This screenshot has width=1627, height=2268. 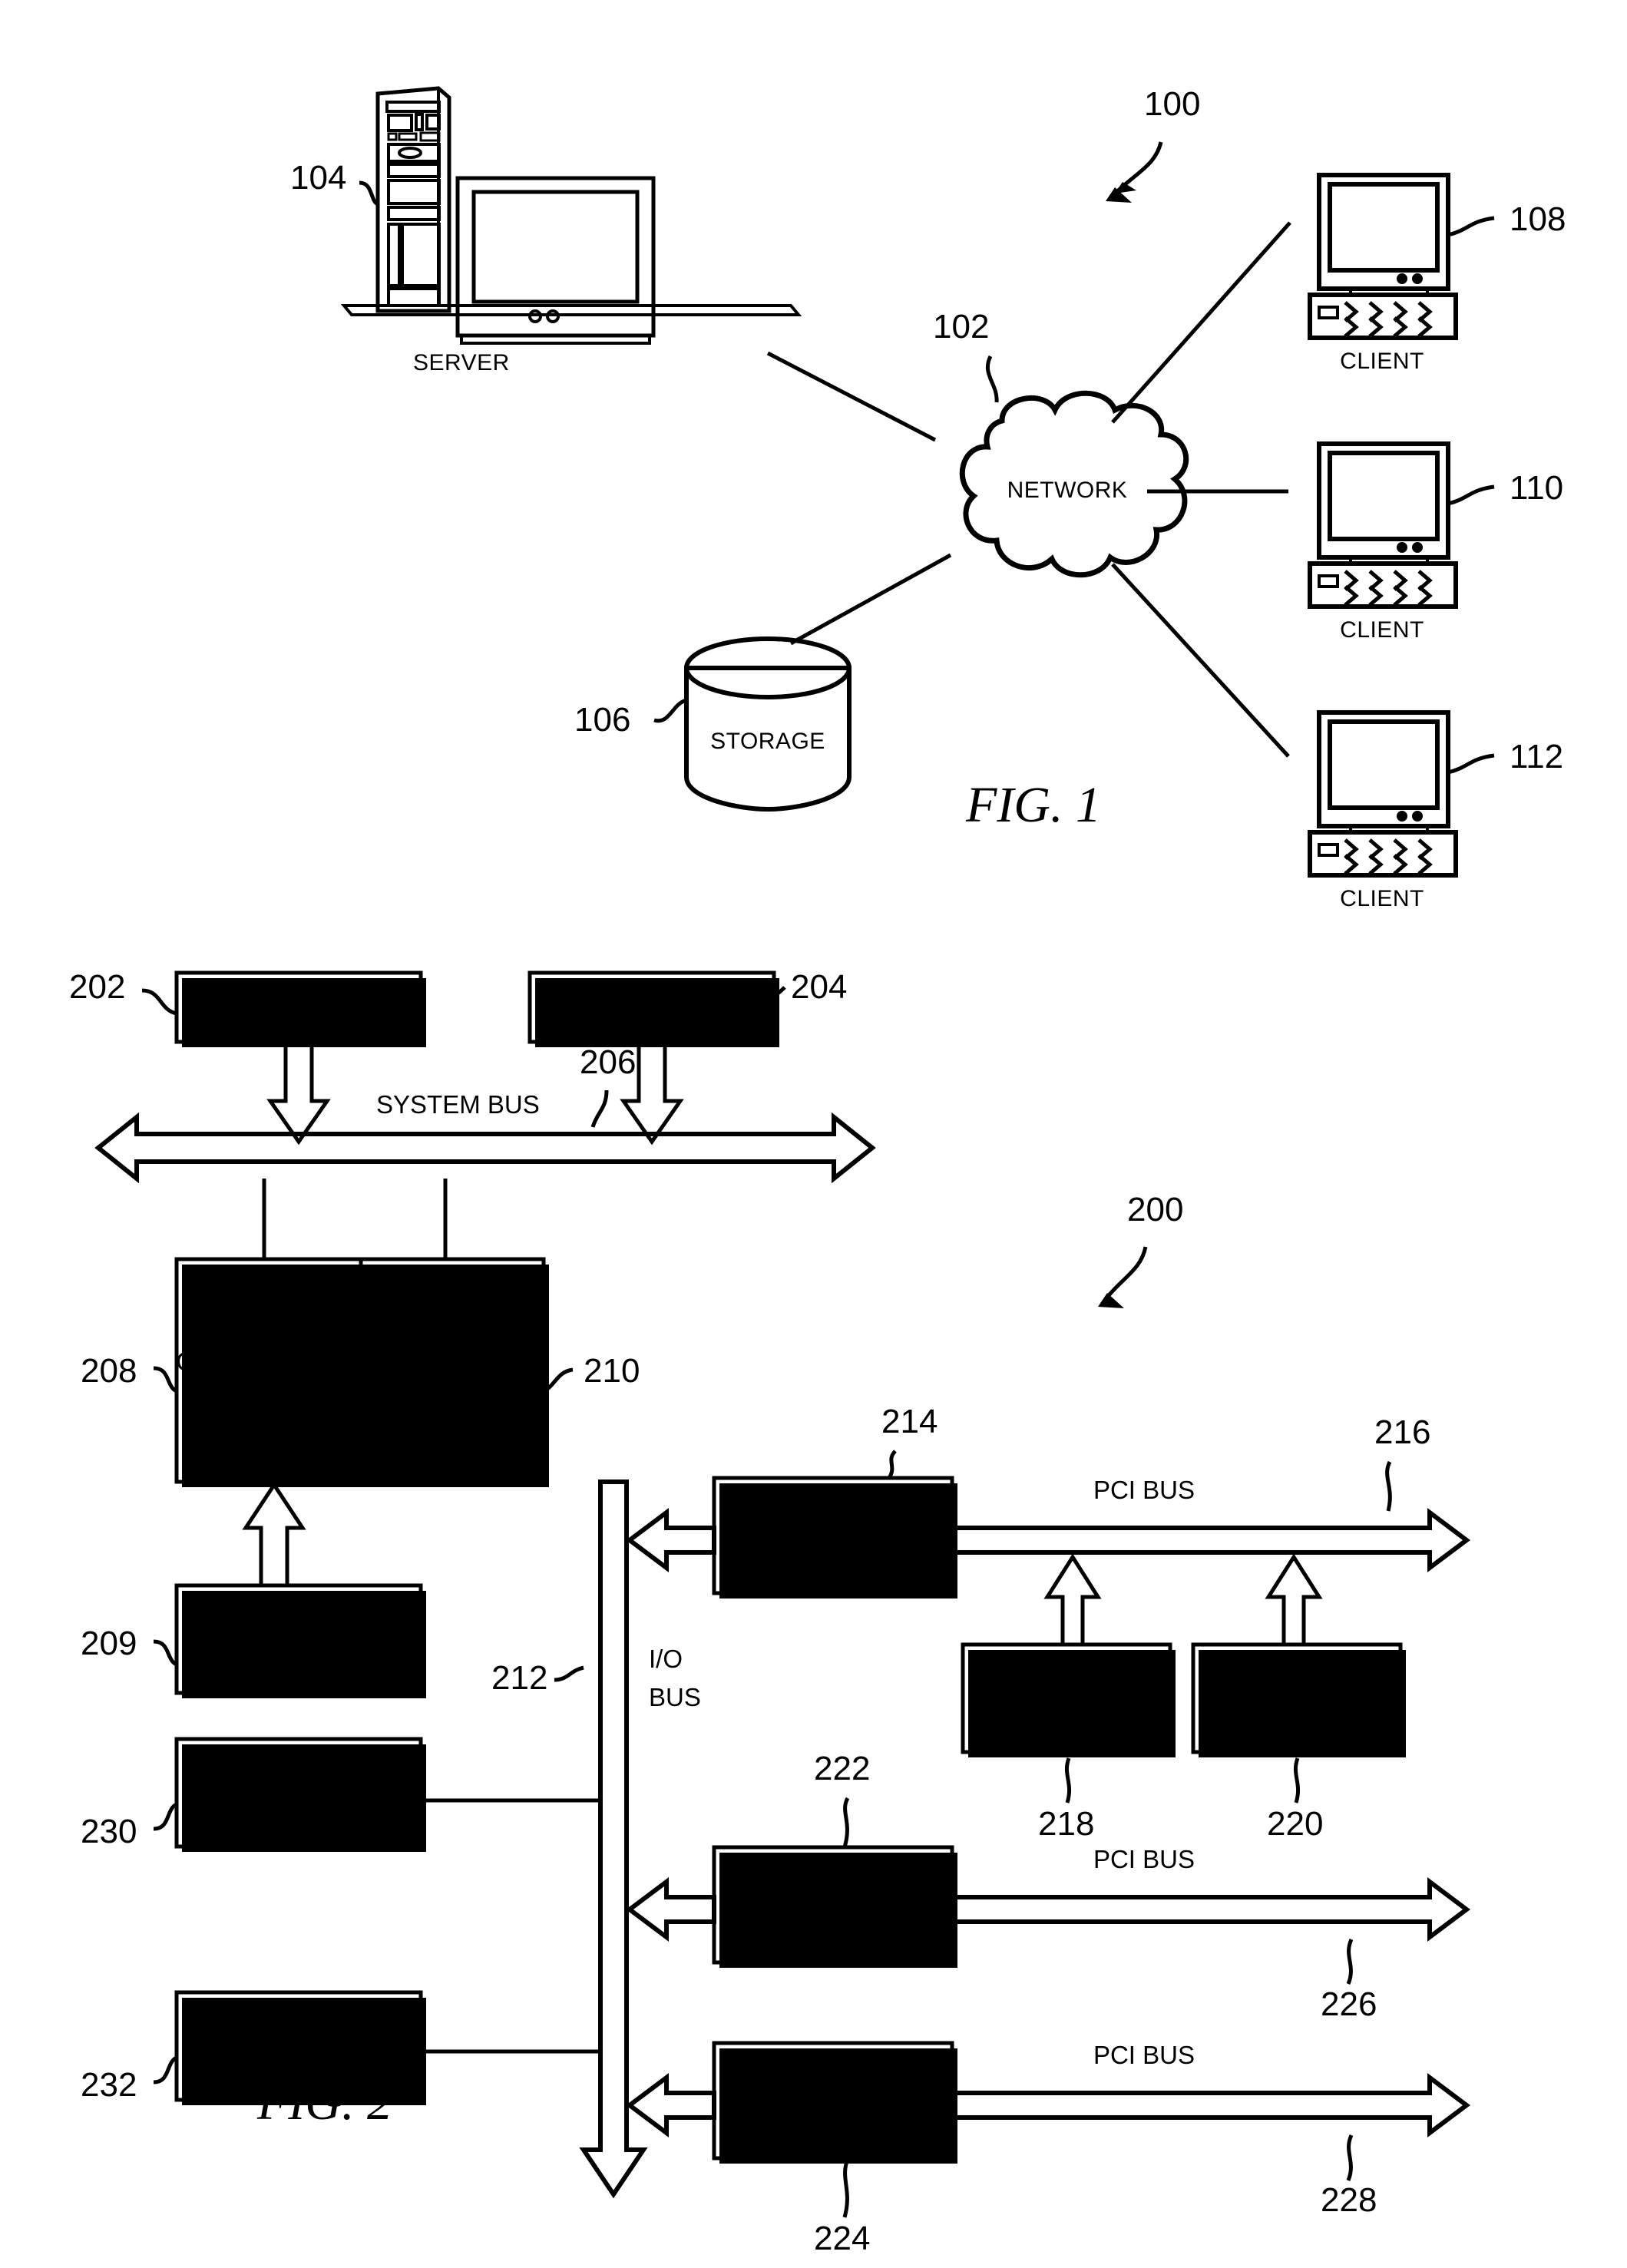 I want to click on ref-226-leader, so click(x=1350, y=1961).